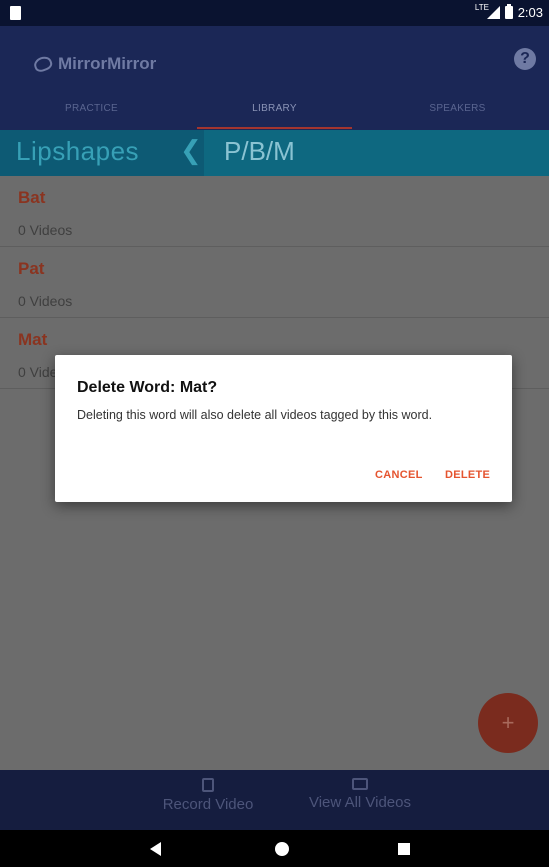  Describe the element at coordinates (31, 268) in the screenshot. I see `word-label: Pat` at that location.